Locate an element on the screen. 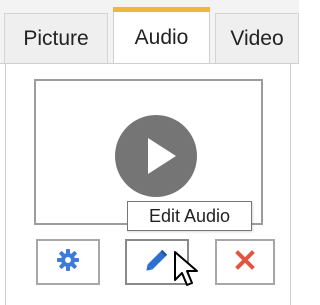 This screenshot has width=320, height=305. pencil-icon is located at coordinates (157, 262).